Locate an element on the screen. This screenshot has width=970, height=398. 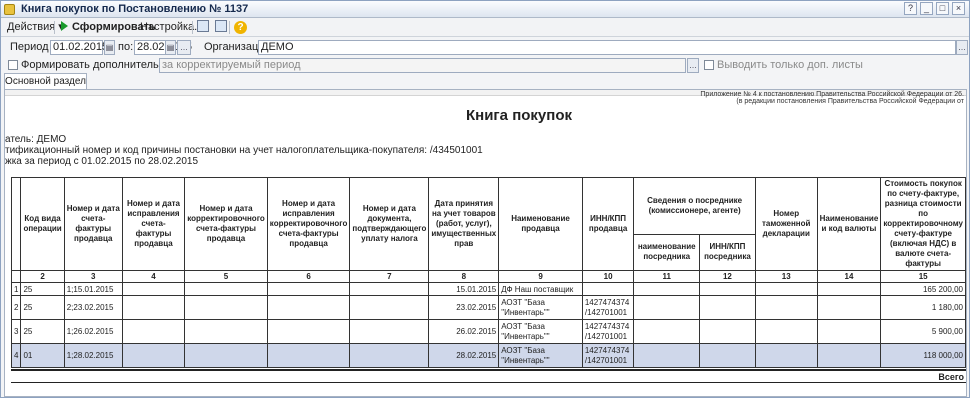
help-window-icon: ? is located at coordinates (910, 8).